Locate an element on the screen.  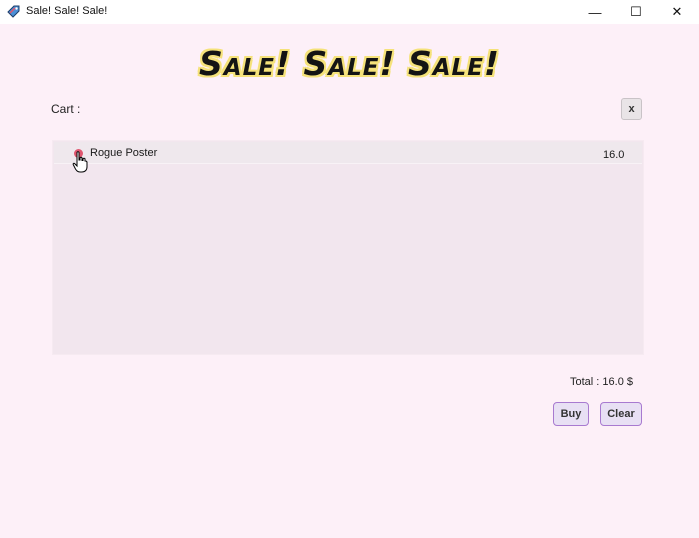
sale-headline: Sale! Sale! Sale! is located at coordinates (349, 63).